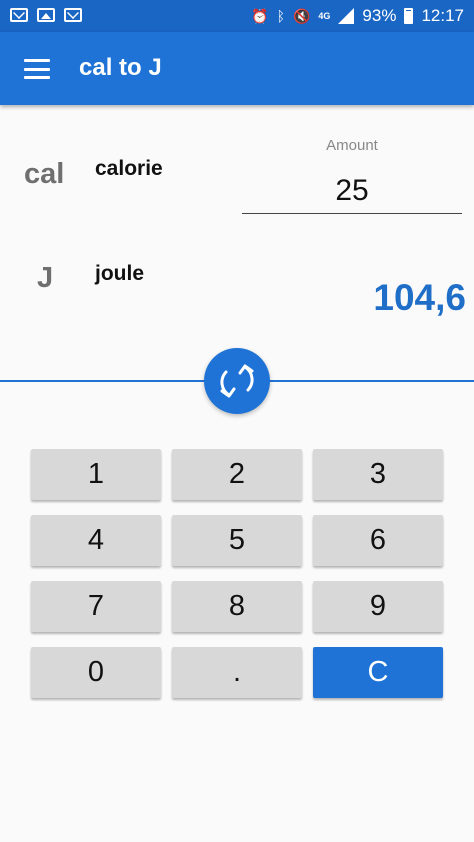 Image resolution: width=474 pixels, height=842 pixels. I want to click on amount-label: Amount, so click(352, 145).